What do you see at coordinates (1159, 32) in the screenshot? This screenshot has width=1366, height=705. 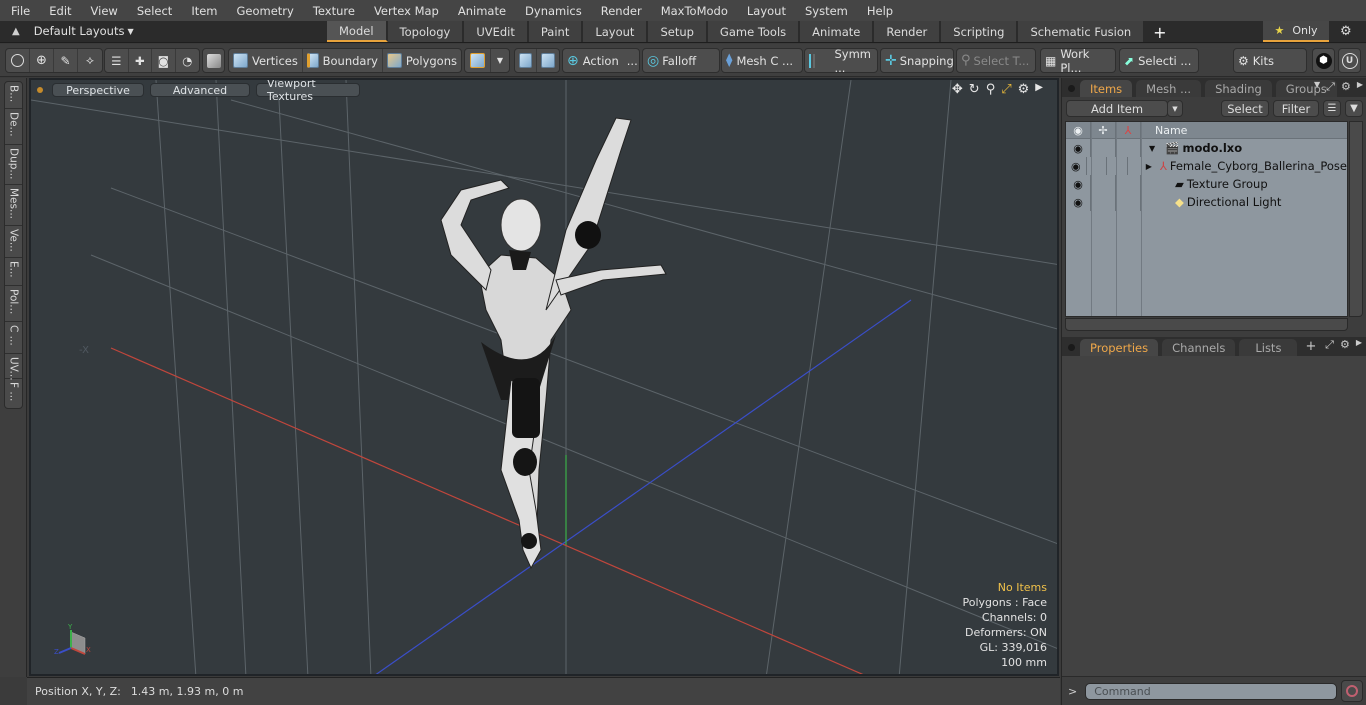 I see `add-tab-button: +` at bounding box center [1159, 32].